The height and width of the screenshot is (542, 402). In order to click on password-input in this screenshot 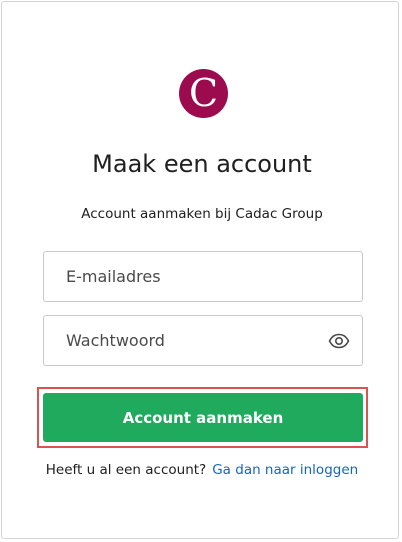, I will do `click(203, 340)`.